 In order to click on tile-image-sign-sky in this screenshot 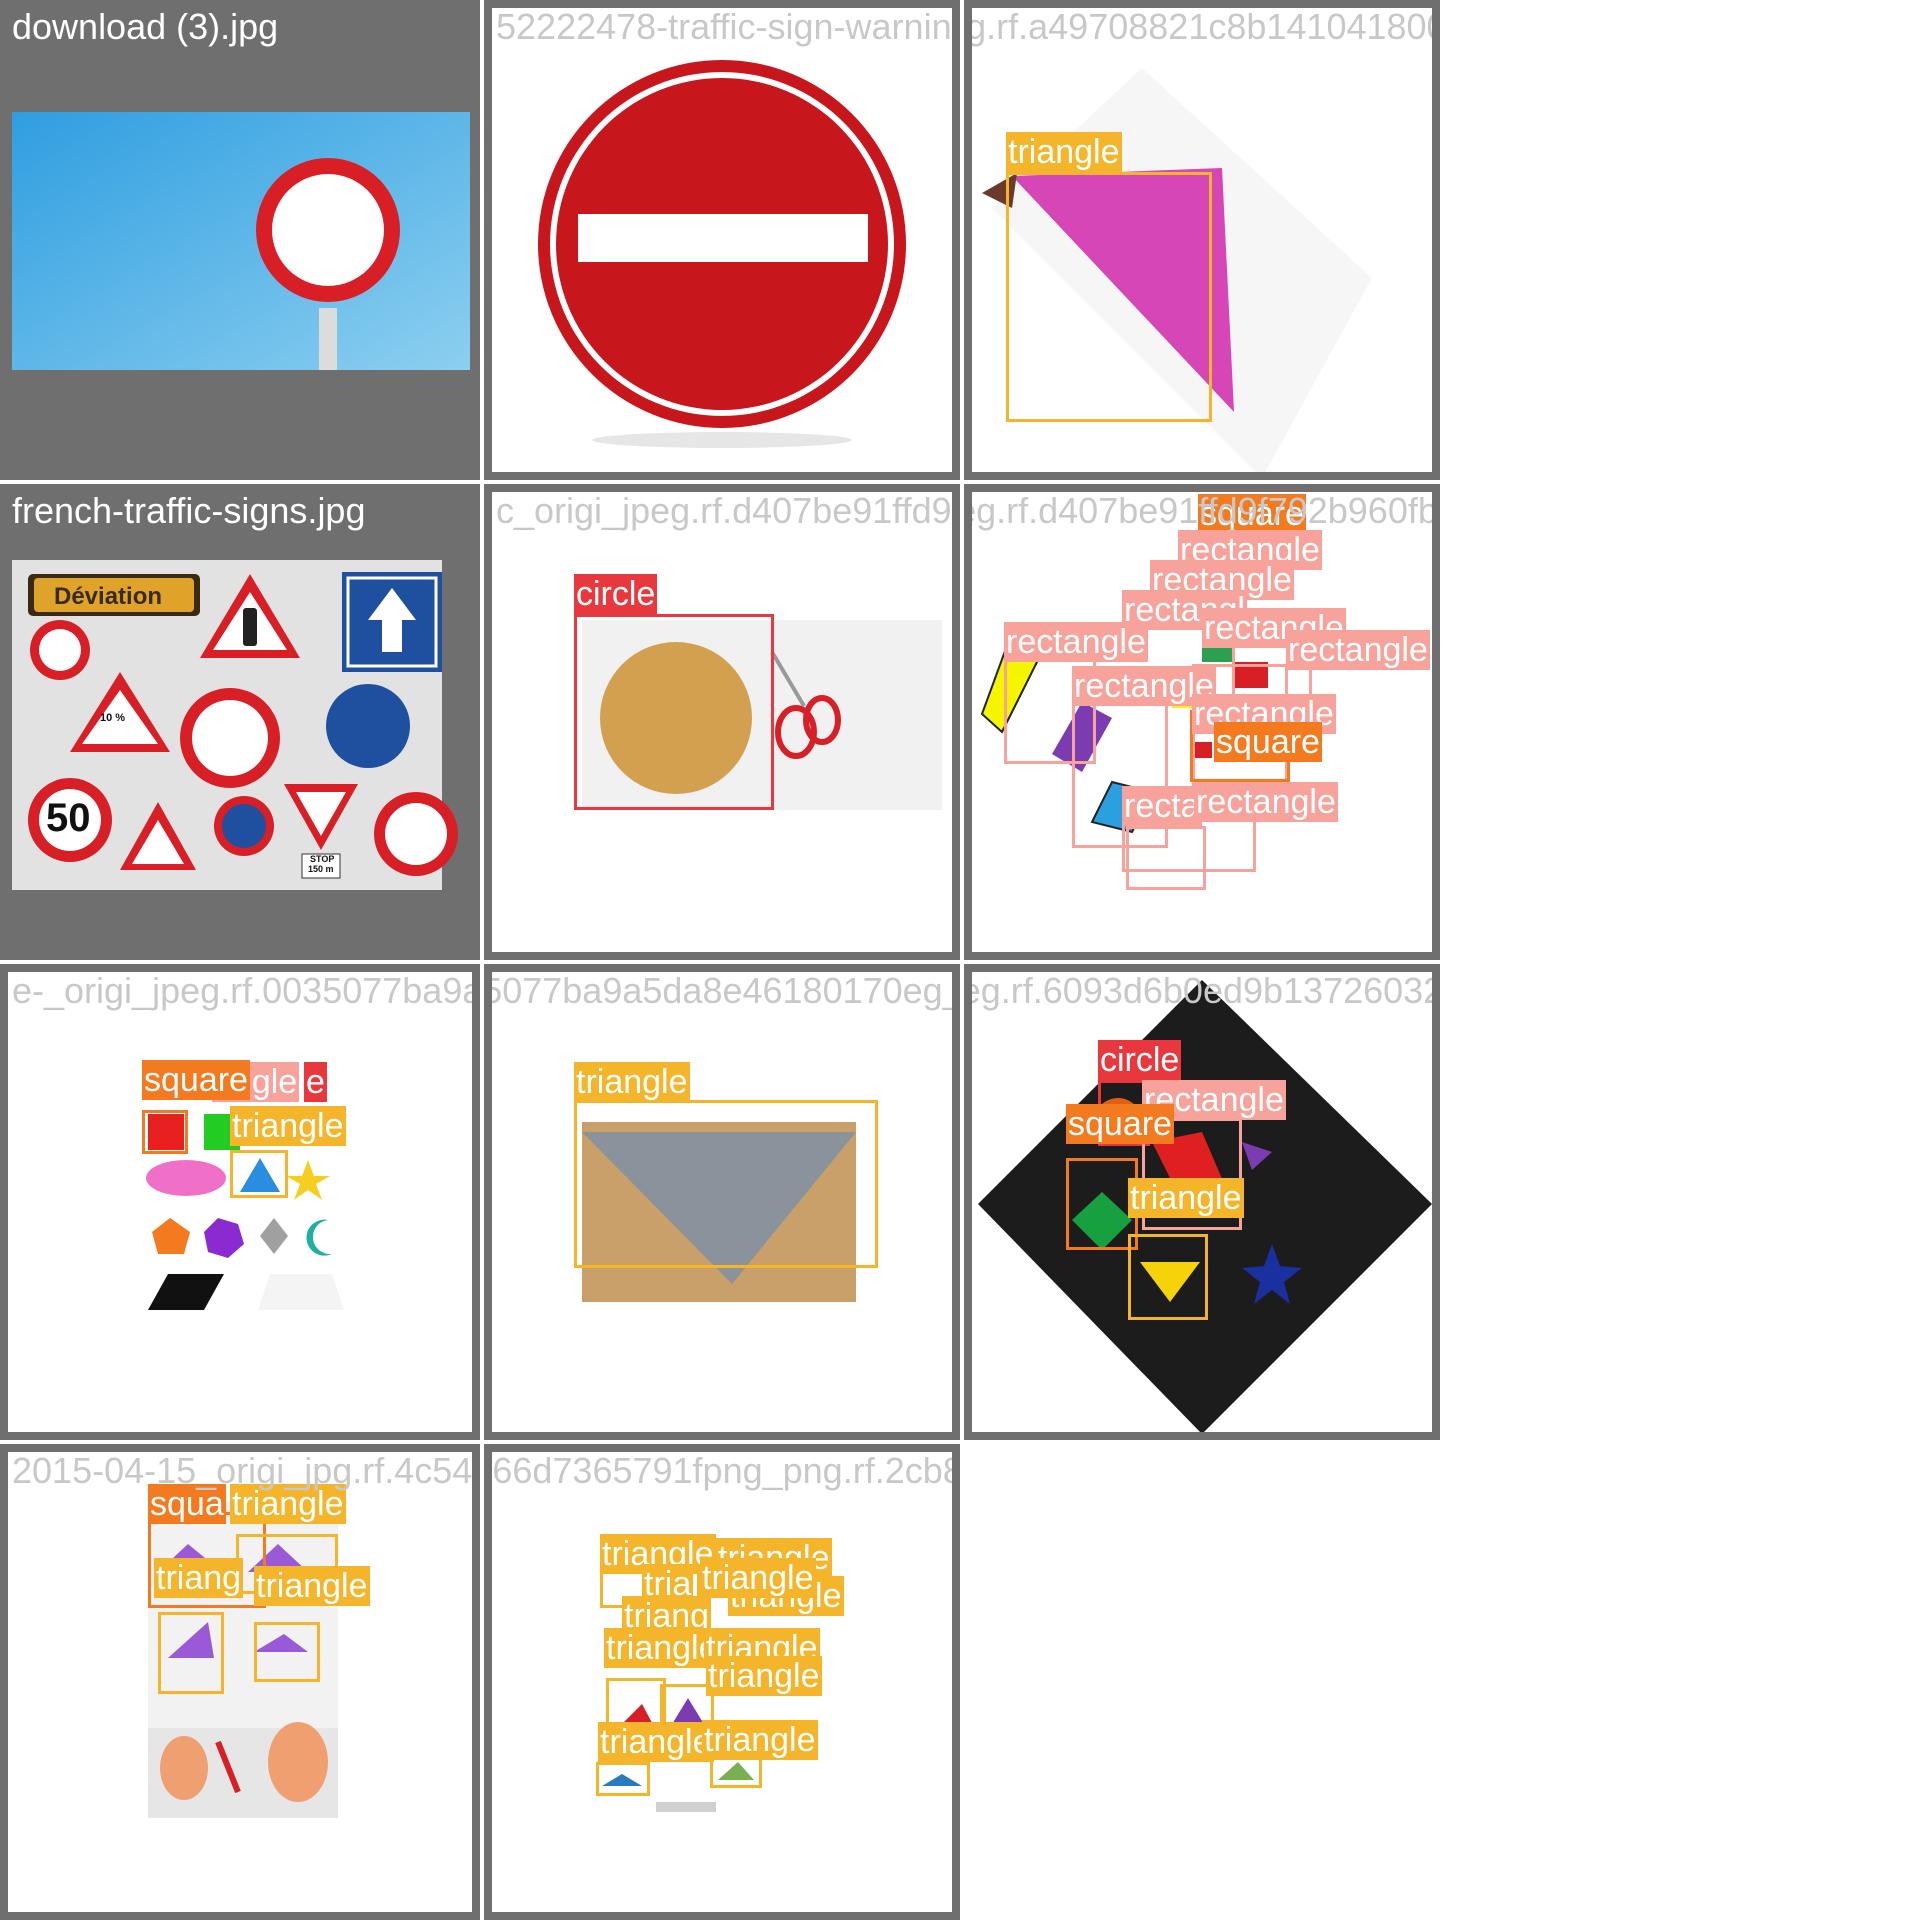, I will do `click(241, 241)`.